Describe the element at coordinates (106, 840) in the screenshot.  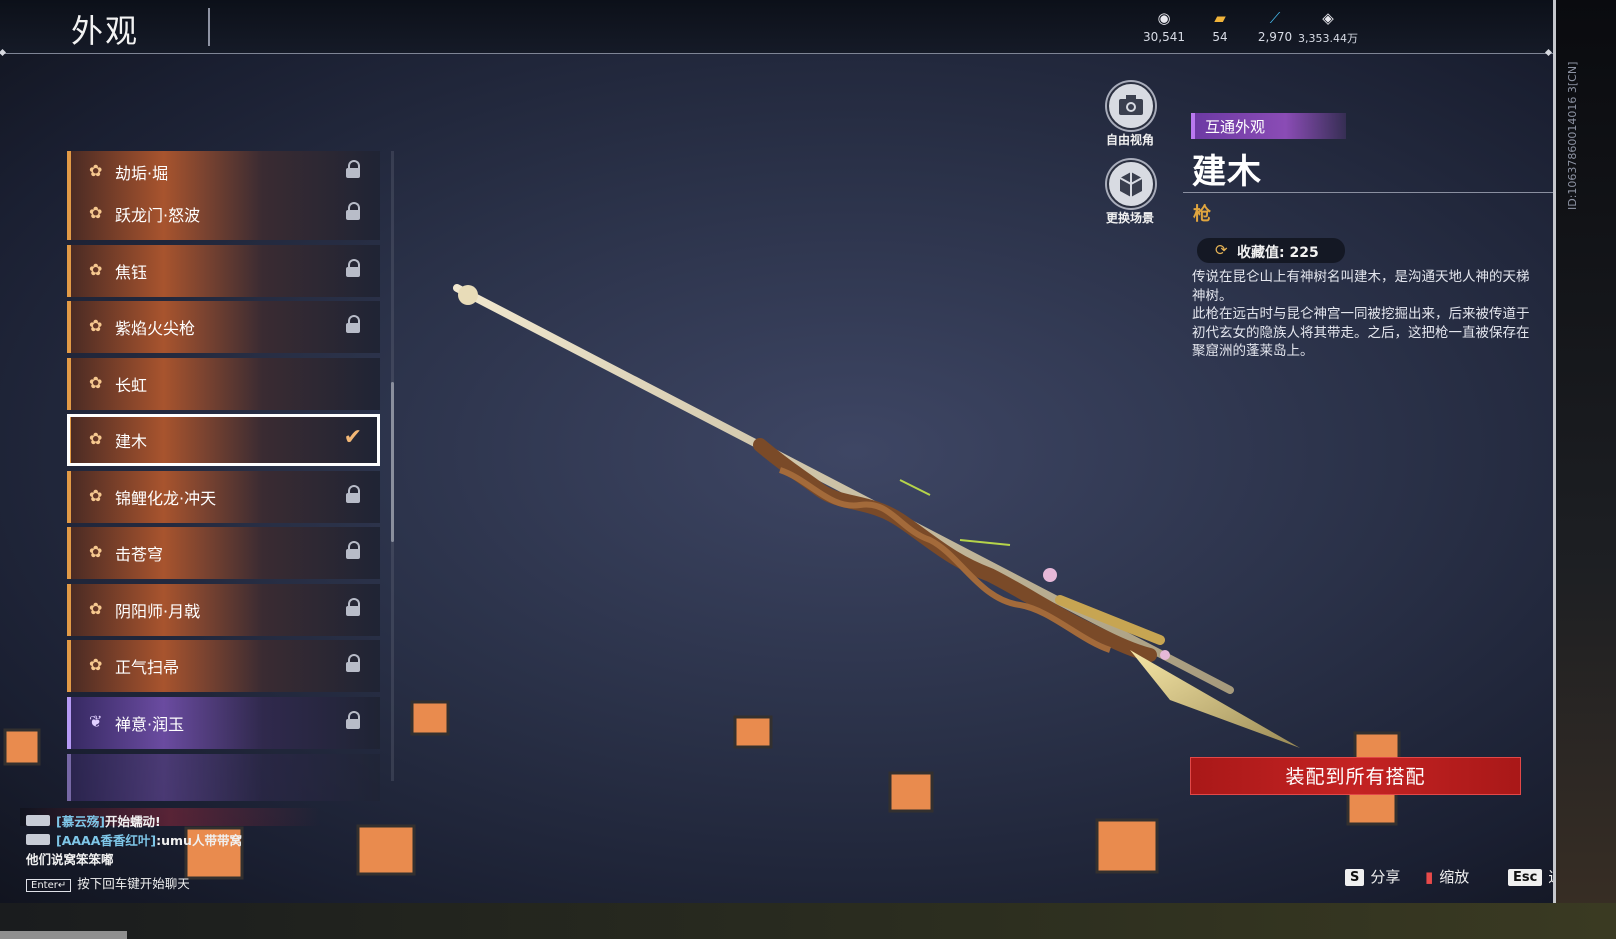
I see `chat-sender-2: [AAAA香香红叶]` at that location.